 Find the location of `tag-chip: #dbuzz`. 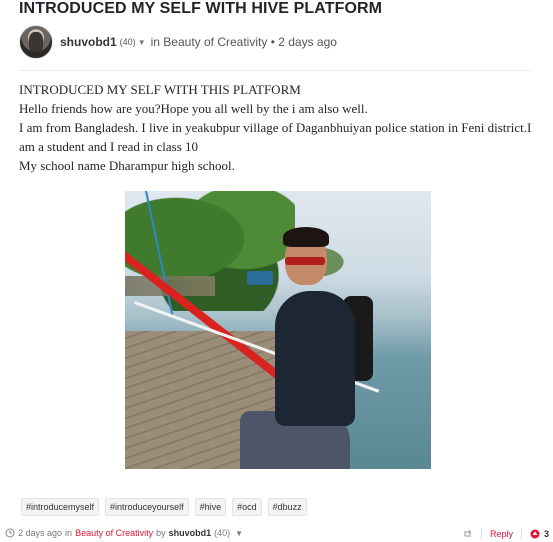

tag-chip: #dbuzz is located at coordinates (287, 507).